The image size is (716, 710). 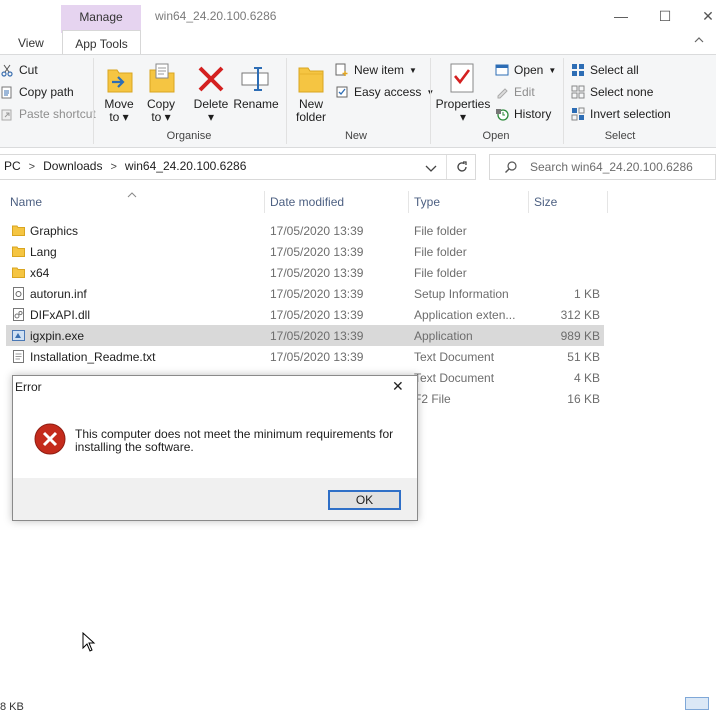 What do you see at coordinates (18, 335) in the screenshot?
I see `exe-file-icon` at bounding box center [18, 335].